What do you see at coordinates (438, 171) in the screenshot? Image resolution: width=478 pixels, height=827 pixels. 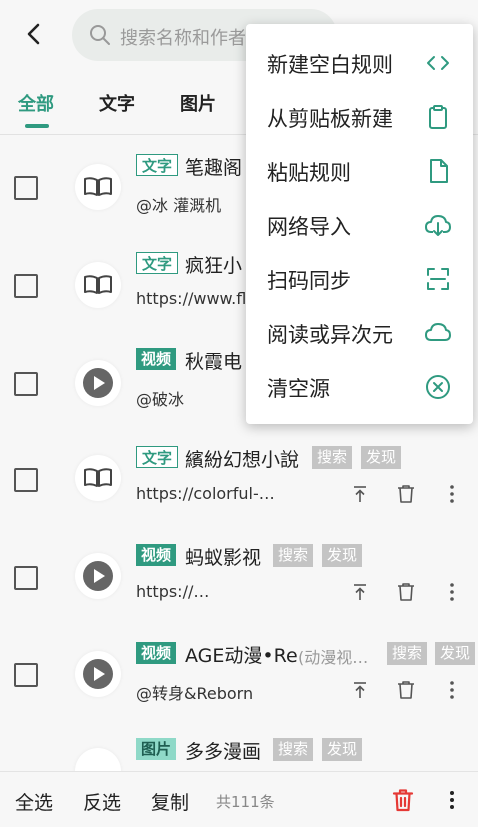 I see `file-icon` at bounding box center [438, 171].